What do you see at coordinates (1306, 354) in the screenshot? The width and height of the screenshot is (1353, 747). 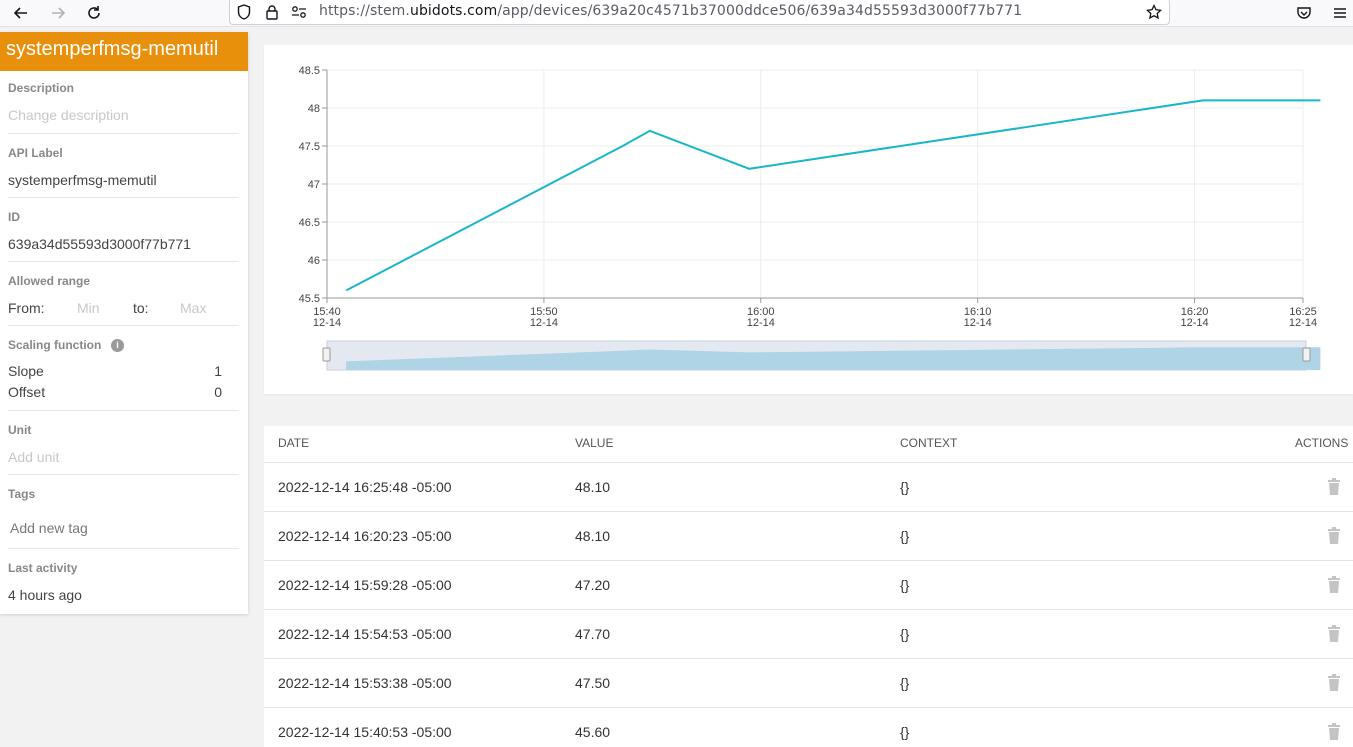 I see `navigator-right-handle` at bounding box center [1306, 354].